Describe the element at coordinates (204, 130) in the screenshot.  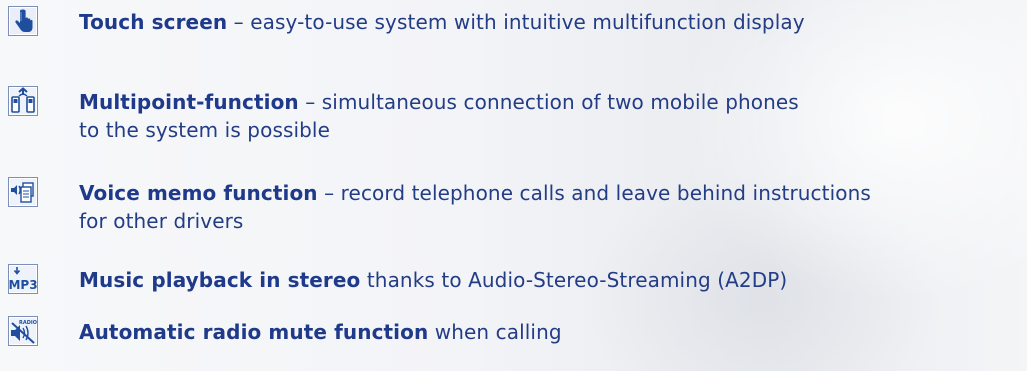
I see `feature-description-line-2: to the system is possible` at that location.